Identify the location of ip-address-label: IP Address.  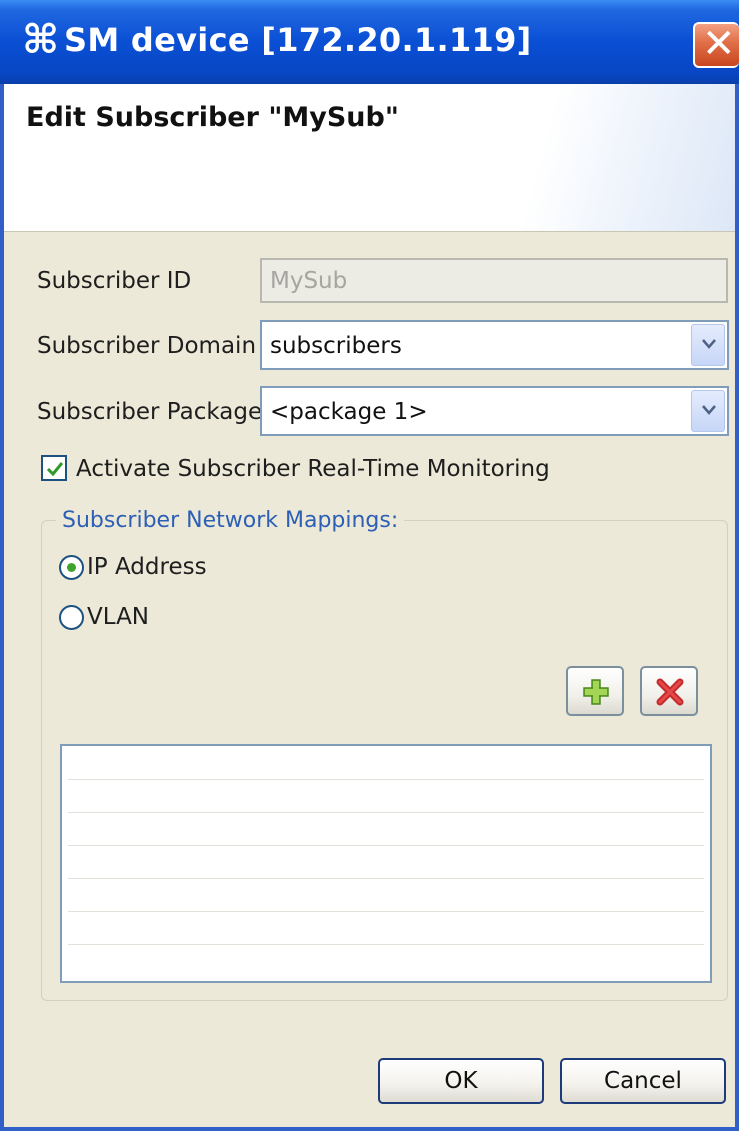
(147, 567).